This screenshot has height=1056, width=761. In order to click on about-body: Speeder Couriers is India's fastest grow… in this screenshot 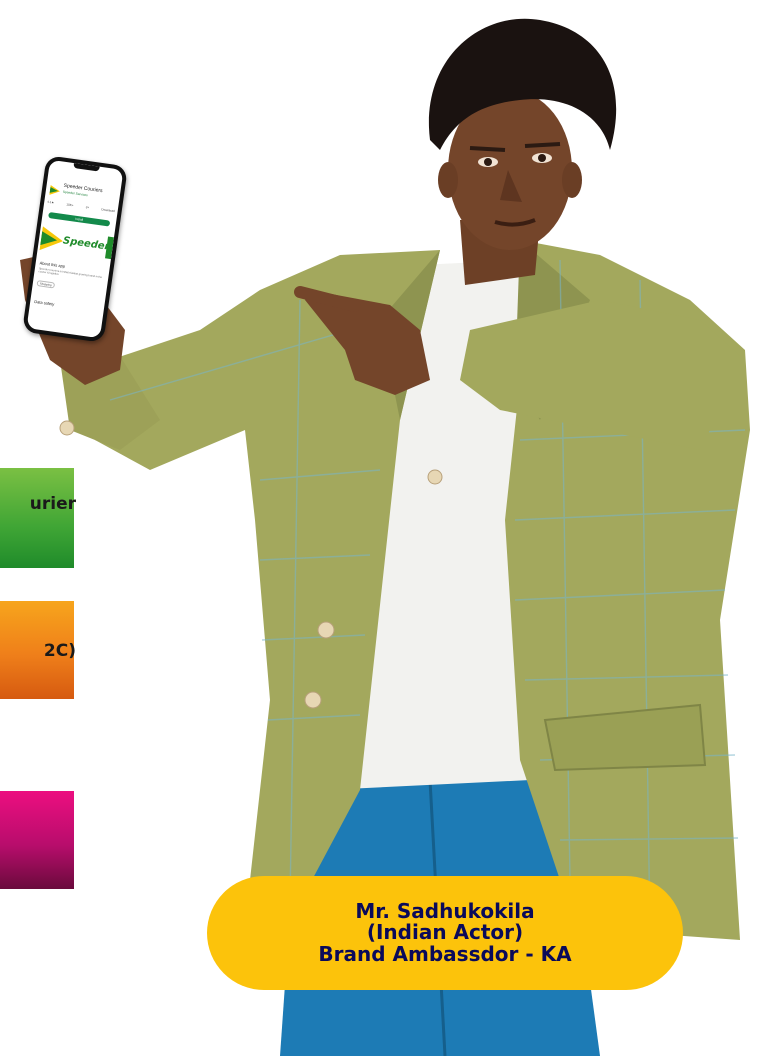, I will do `click(70, 273)`.